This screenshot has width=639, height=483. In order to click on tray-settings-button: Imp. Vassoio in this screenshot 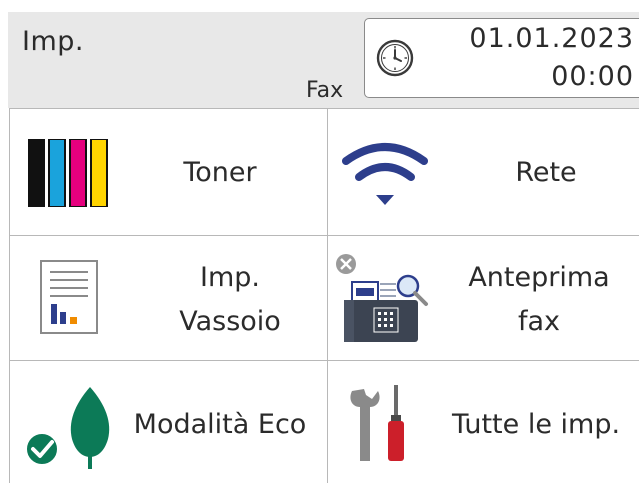, I will do `click(169, 298)`.